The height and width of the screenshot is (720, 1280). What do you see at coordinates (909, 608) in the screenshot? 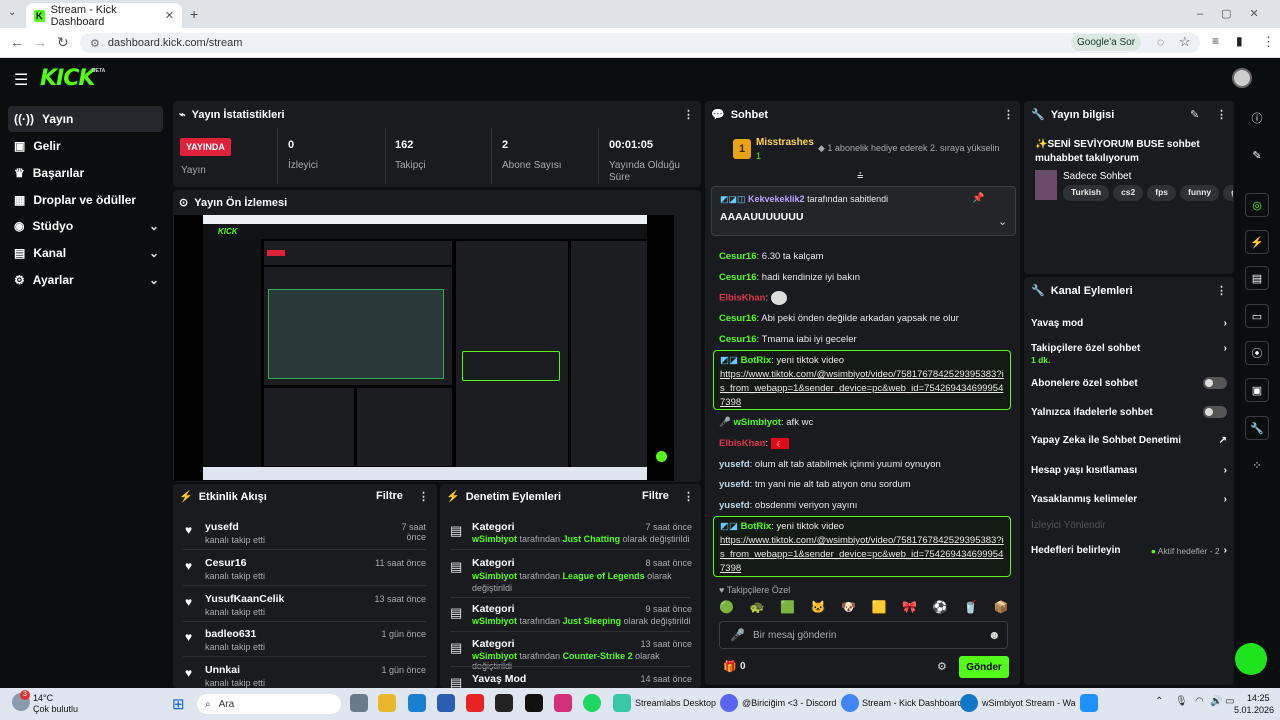
I see `emote-icon: 🎀` at bounding box center [909, 608].